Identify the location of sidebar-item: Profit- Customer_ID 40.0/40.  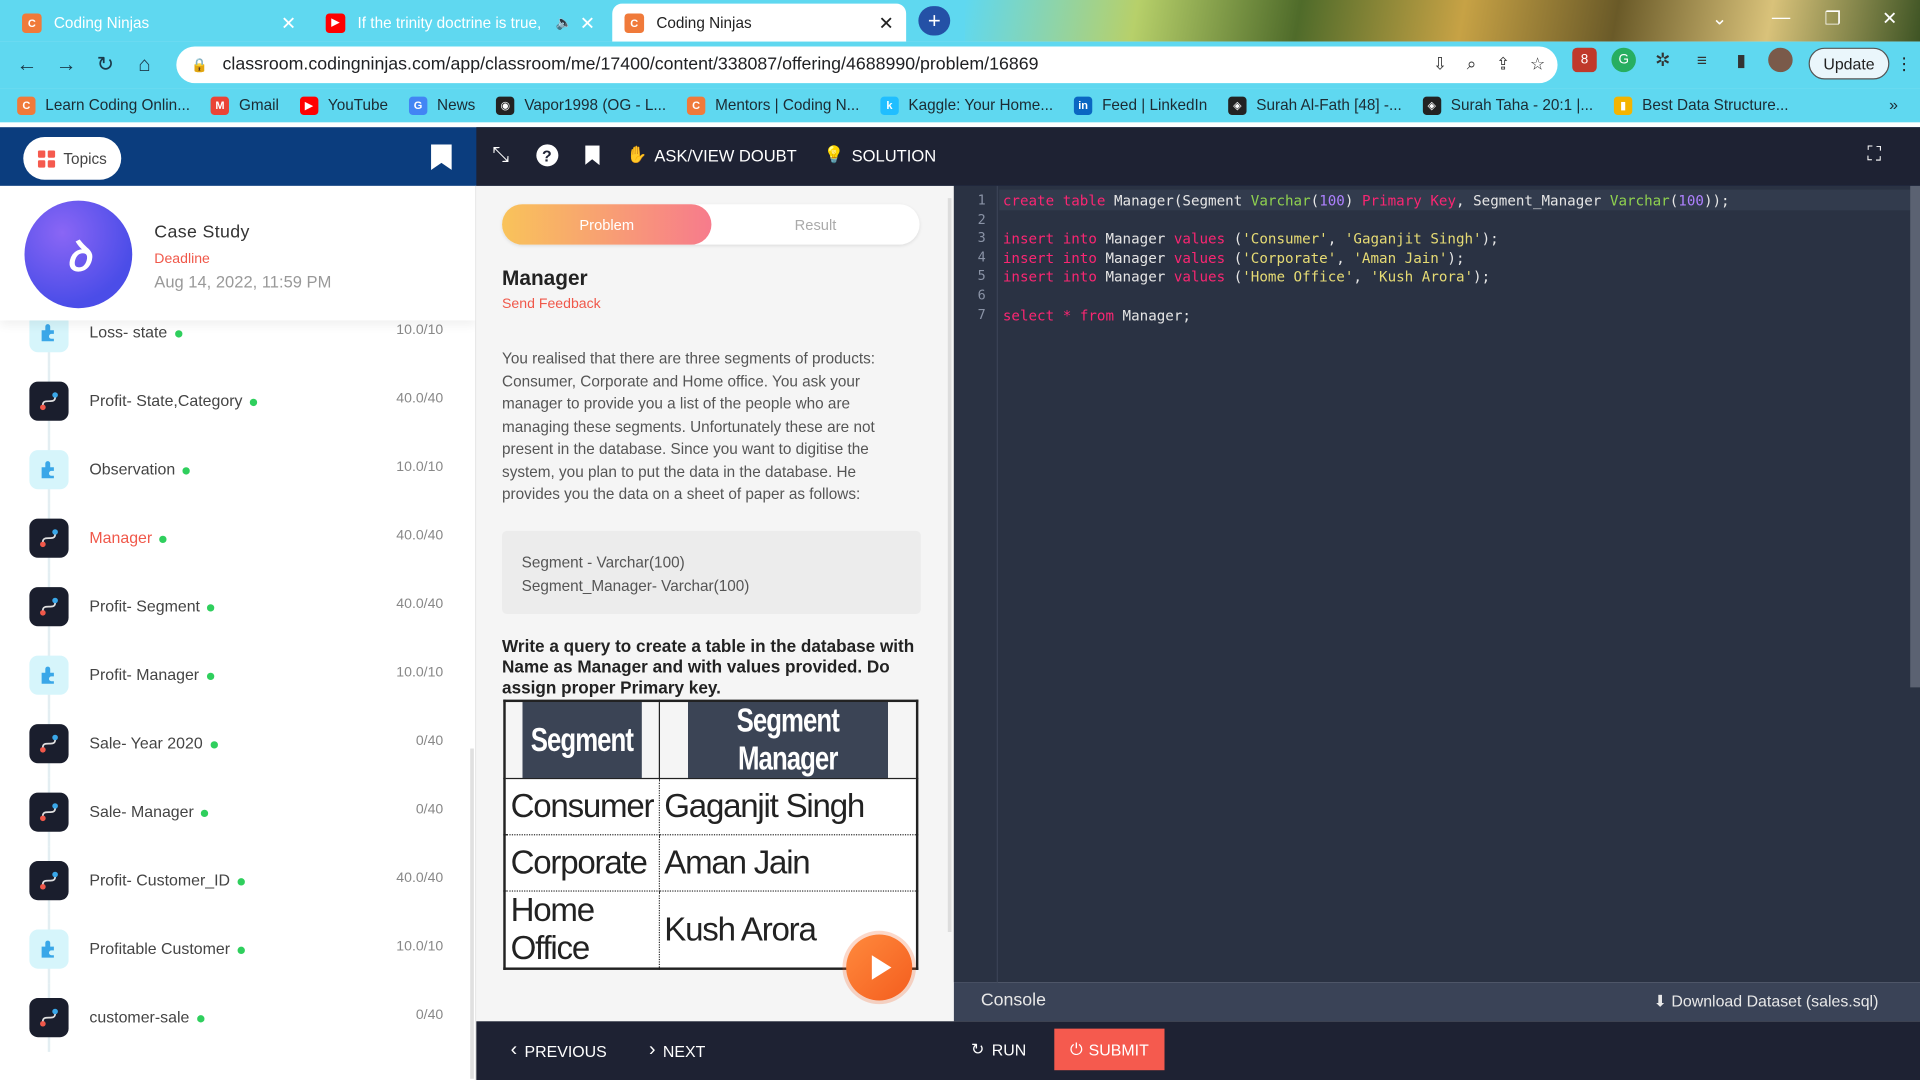
(232, 880).